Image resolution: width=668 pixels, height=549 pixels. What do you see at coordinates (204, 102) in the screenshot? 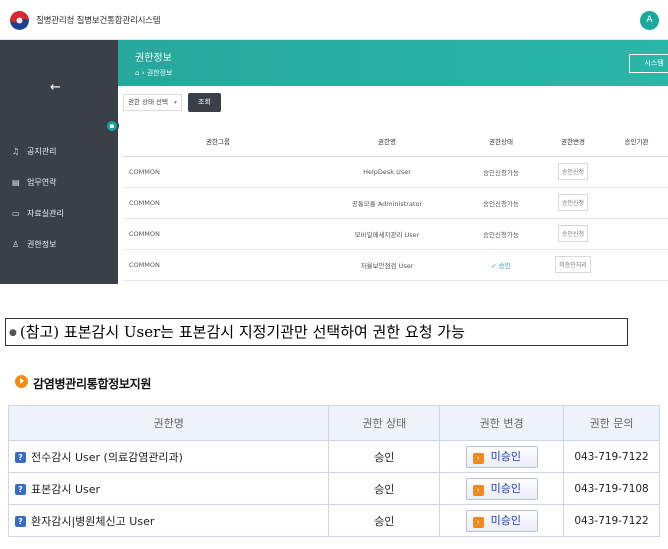
I see `query-button: 조회` at bounding box center [204, 102].